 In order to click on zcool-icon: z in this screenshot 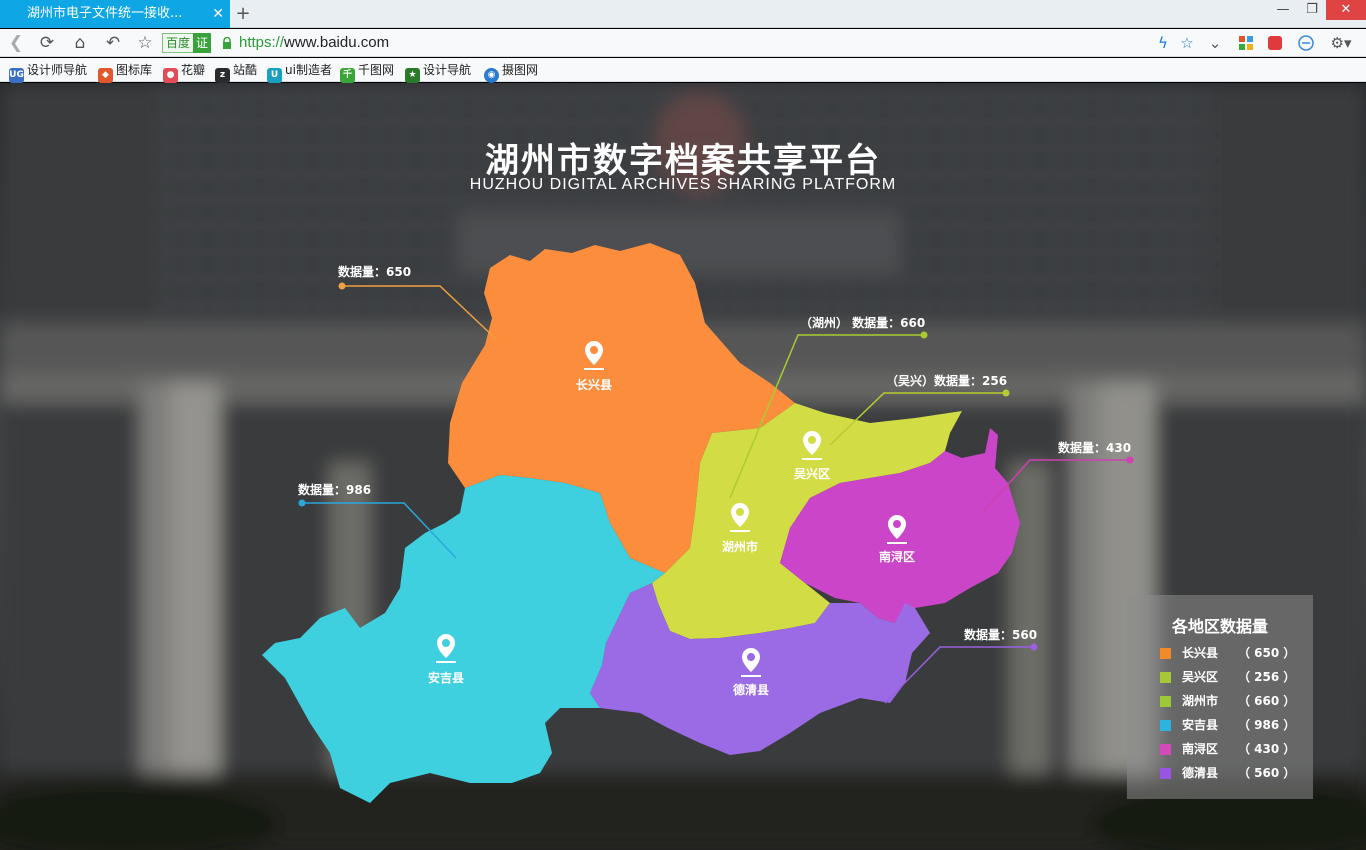, I will do `click(222, 75)`.